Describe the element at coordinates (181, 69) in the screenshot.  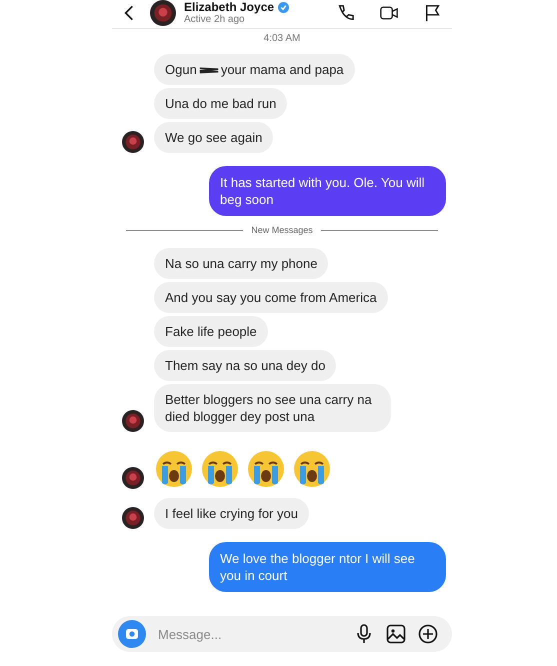
I see `message-text: Ogun` at that location.